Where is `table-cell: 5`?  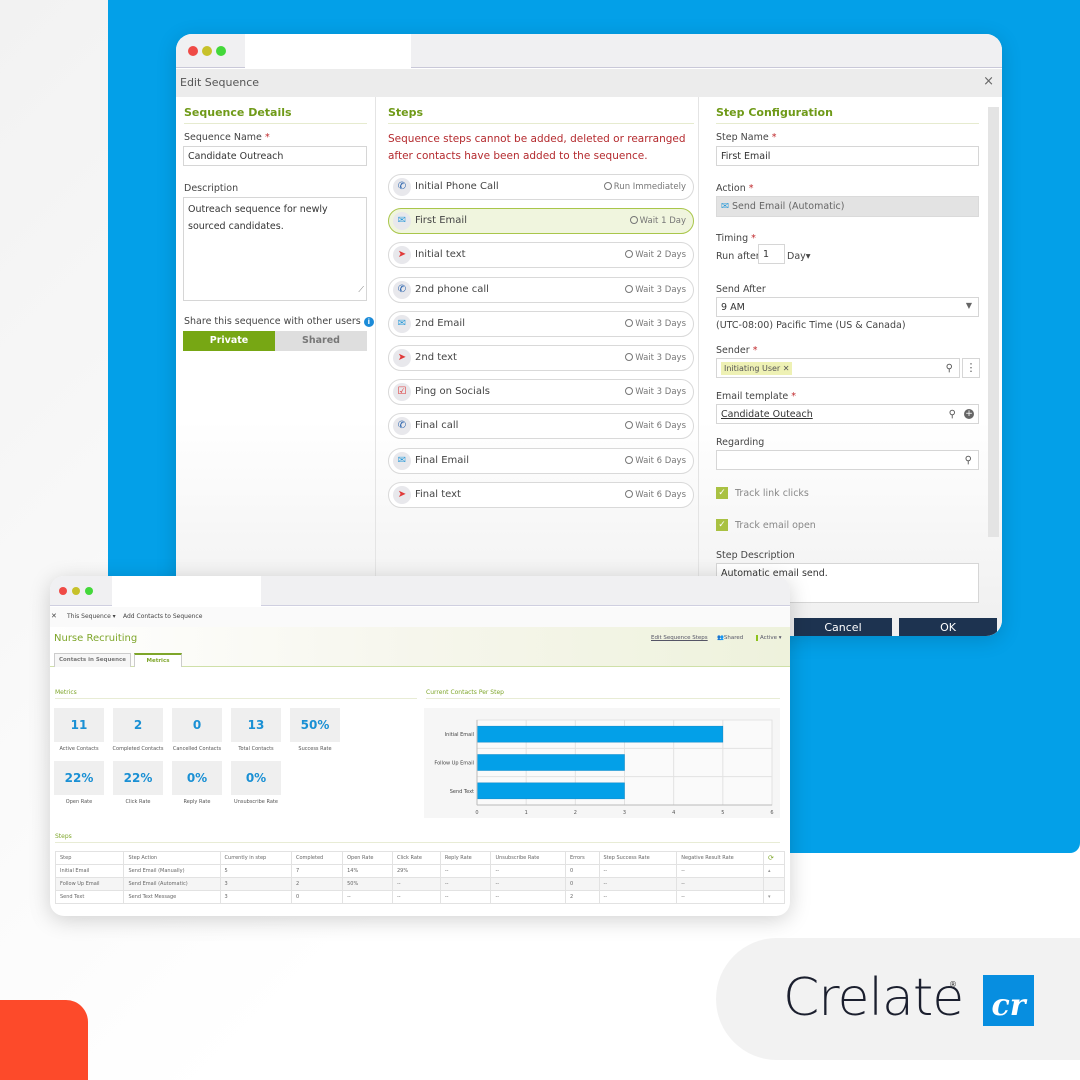
table-cell: 5 is located at coordinates (255, 871).